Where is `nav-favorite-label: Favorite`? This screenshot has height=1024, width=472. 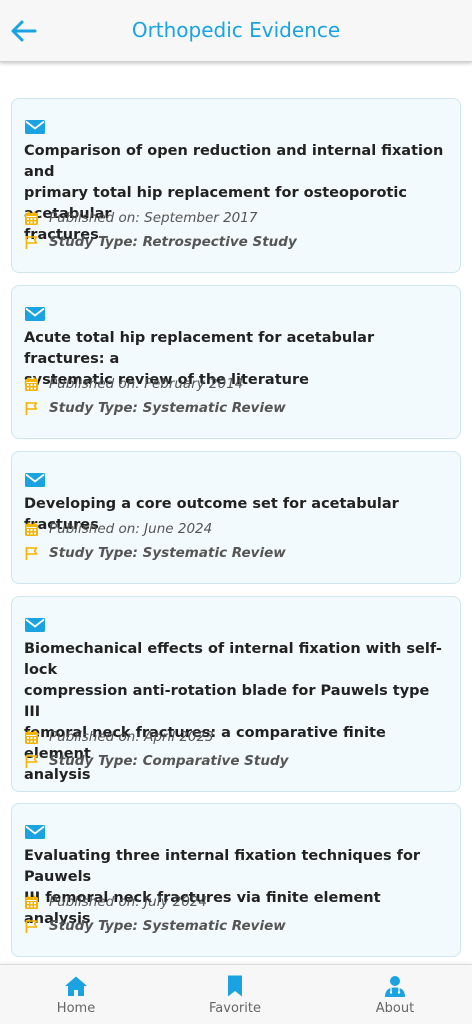
nav-favorite-label: Favorite is located at coordinates (235, 1008).